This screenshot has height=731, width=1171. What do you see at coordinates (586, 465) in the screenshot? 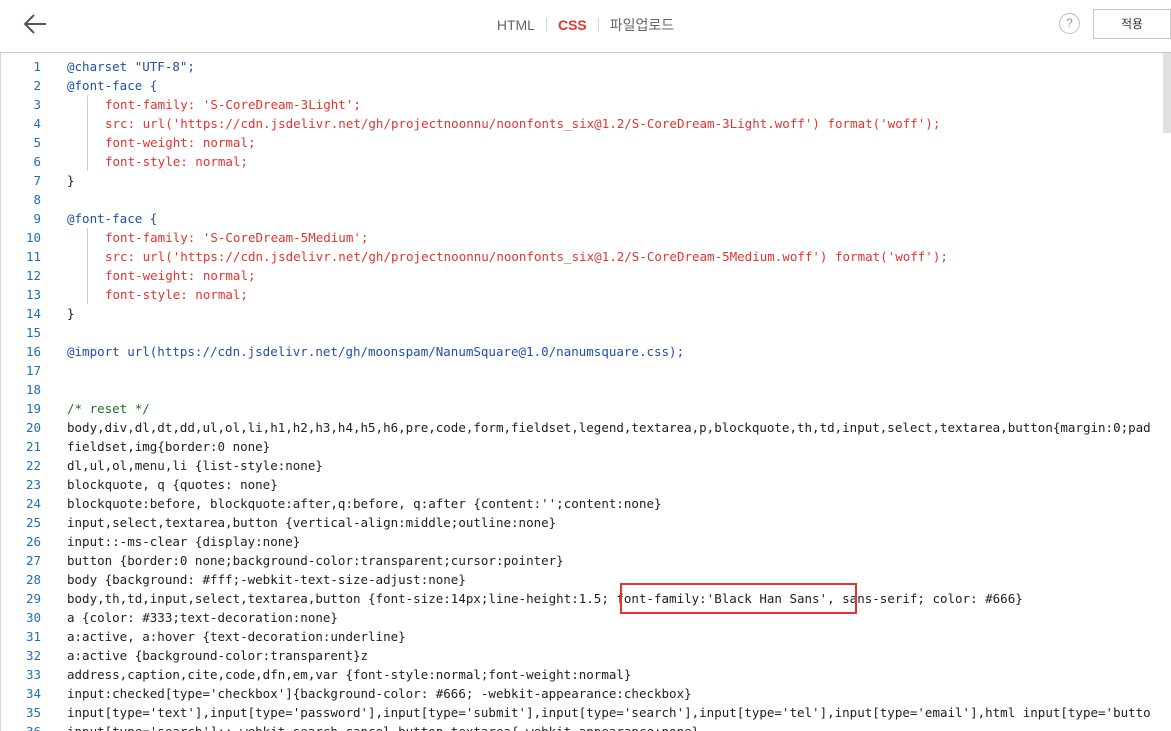
I see `code-line: 22 dl,ul,ol,menu,li {list-style:none}` at bounding box center [586, 465].